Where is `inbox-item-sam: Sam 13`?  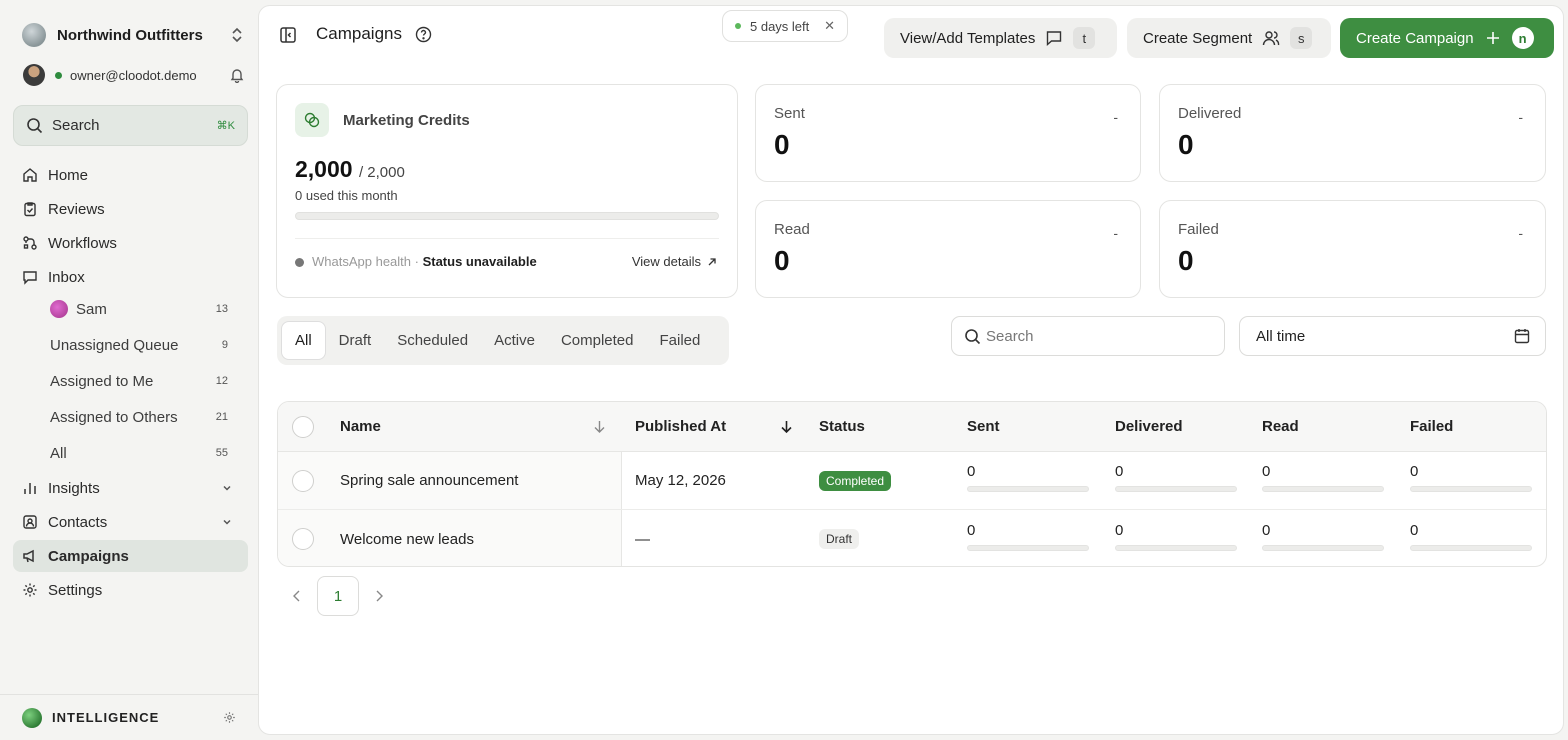
inbox-item-sam: Sam 13 is located at coordinates (145, 309).